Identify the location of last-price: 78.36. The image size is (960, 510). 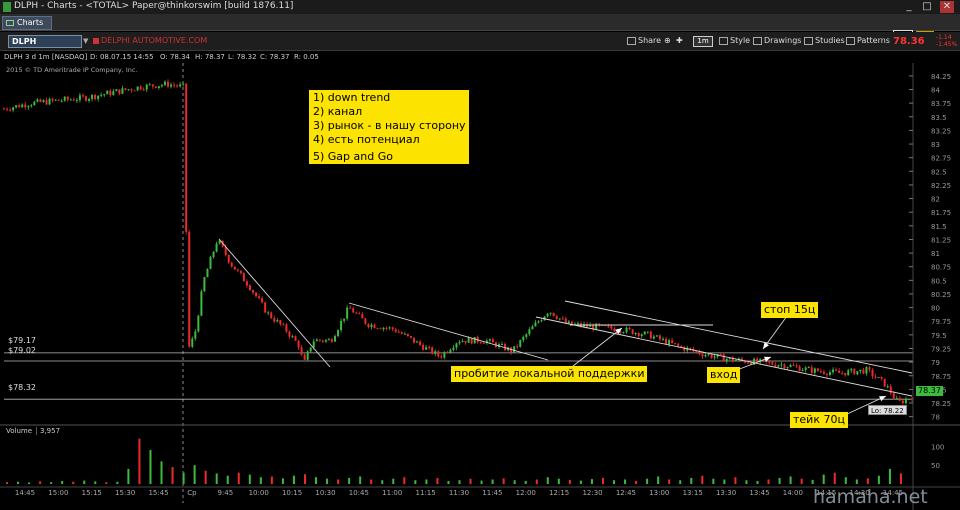
(909, 41).